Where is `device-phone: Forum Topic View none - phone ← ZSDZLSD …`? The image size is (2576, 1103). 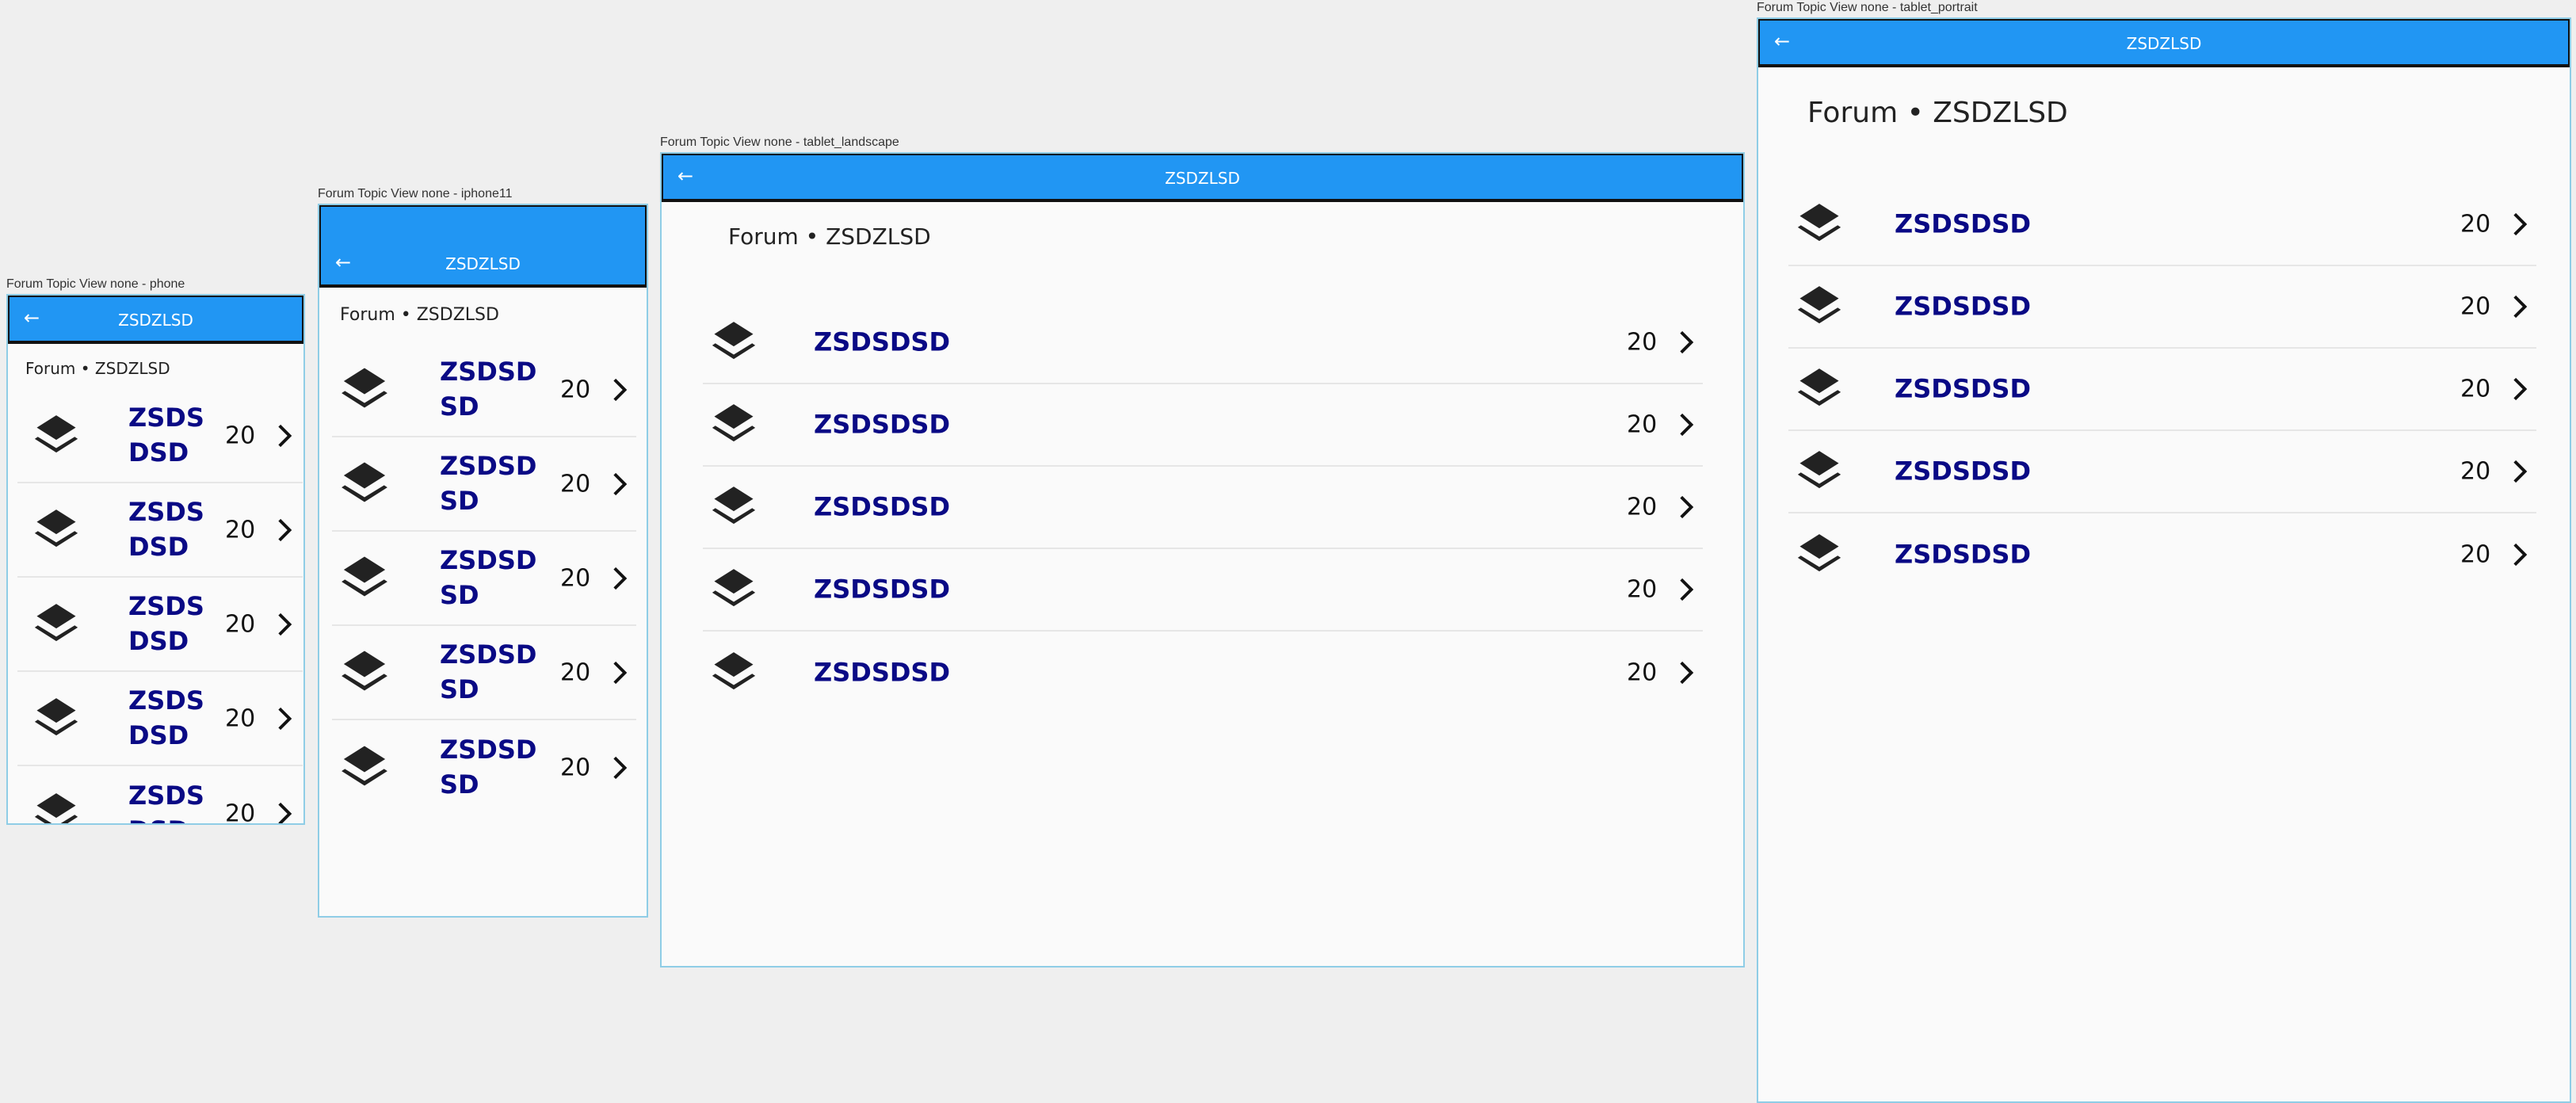 device-phone: Forum Topic View none - phone ← ZSDZLSD … is located at coordinates (155, 551).